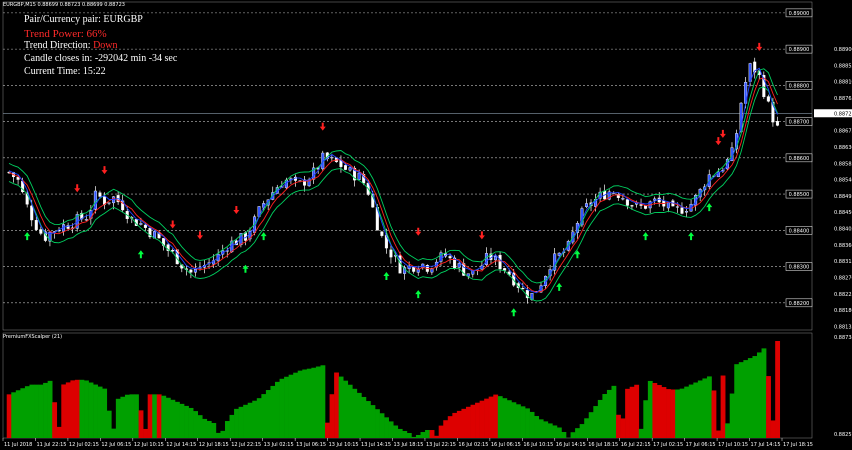  What do you see at coordinates (71, 45) in the screenshot?
I see `trend-direction: Trend Direction: Down` at bounding box center [71, 45].